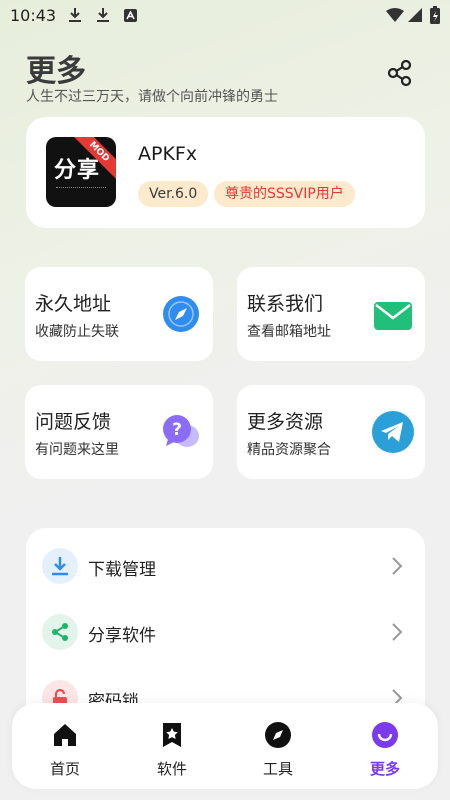 Image resolution: width=450 pixels, height=800 pixels. What do you see at coordinates (395, 15) in the screenshot?
I see `wifi-icon` at bounding box center [395, 15].